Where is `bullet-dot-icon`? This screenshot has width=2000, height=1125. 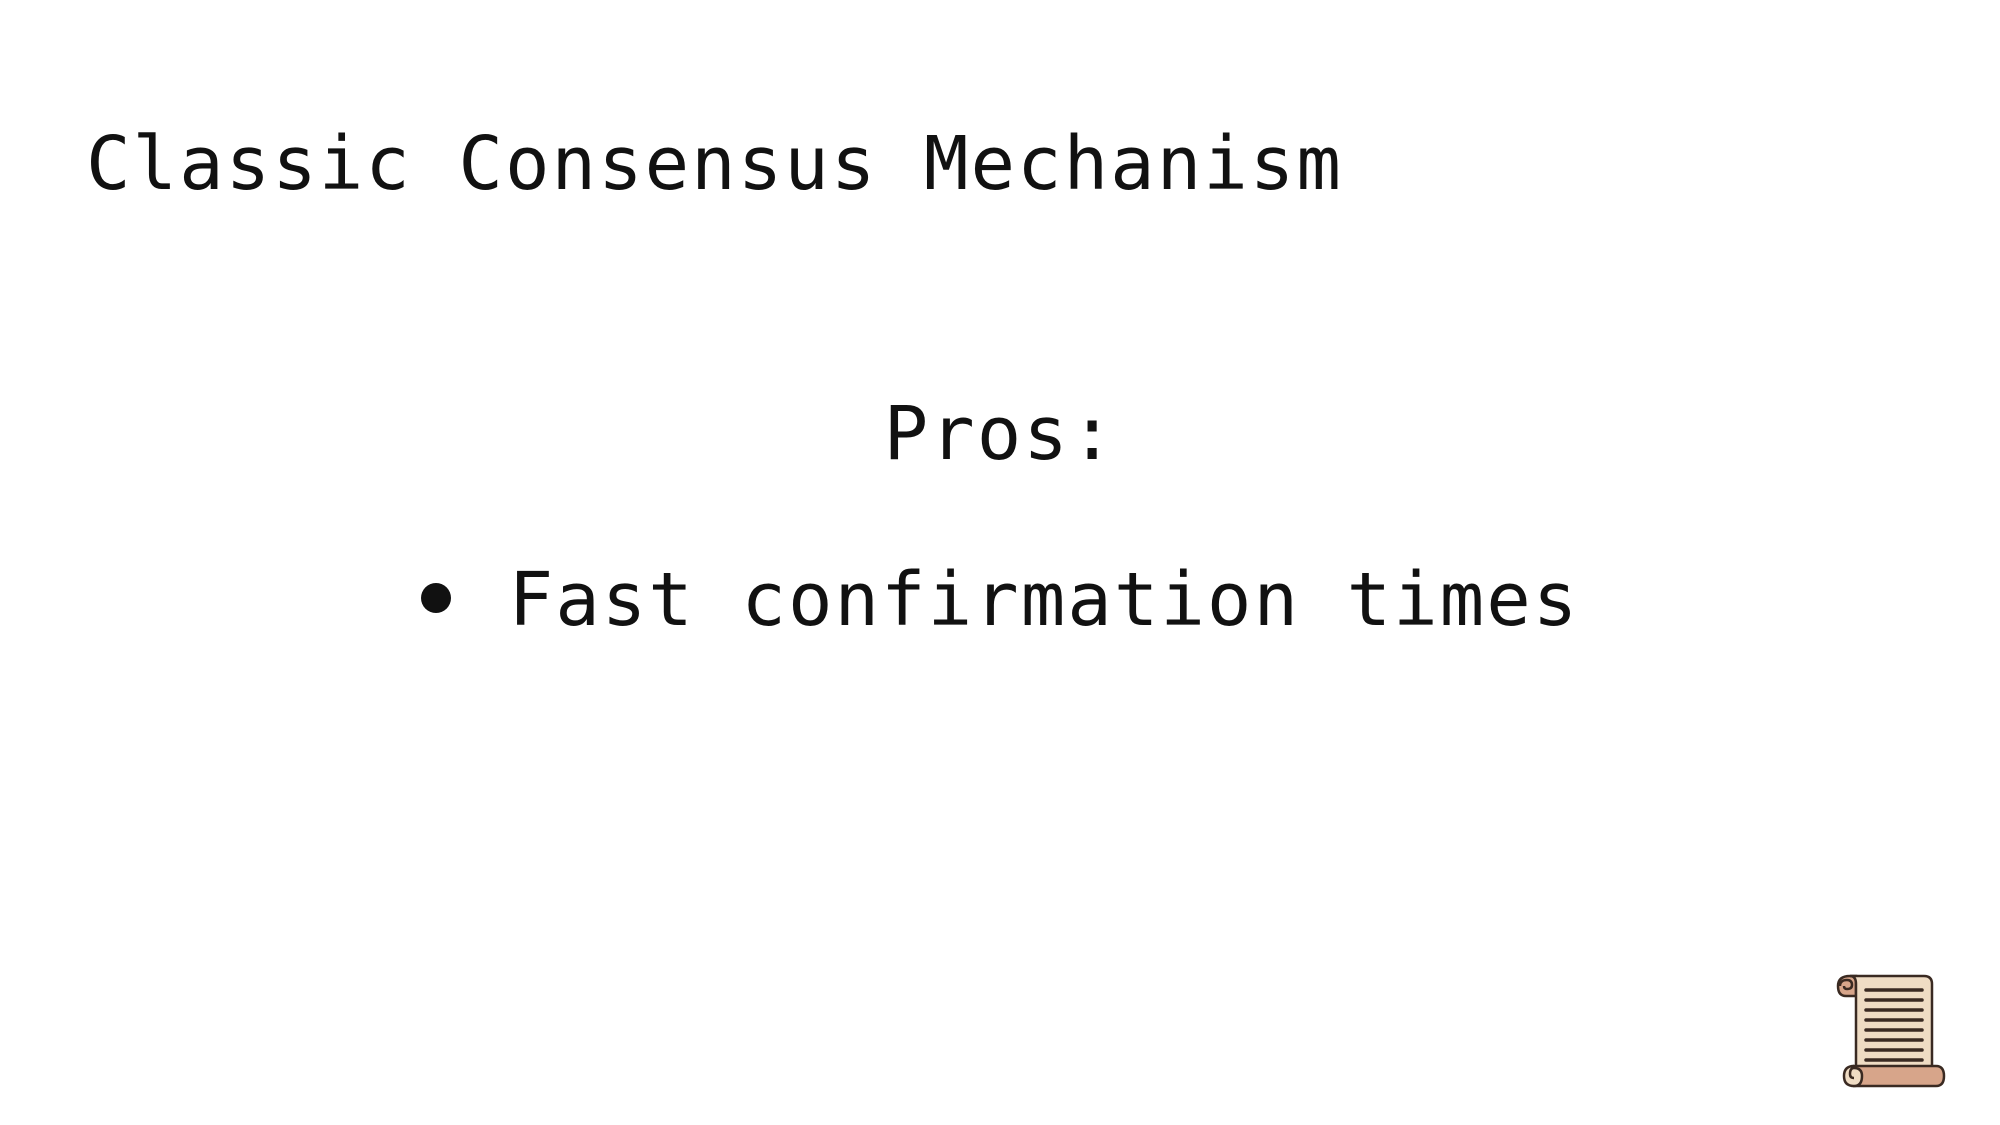
bullet-dot-icon is located at coordinates (435, 598).